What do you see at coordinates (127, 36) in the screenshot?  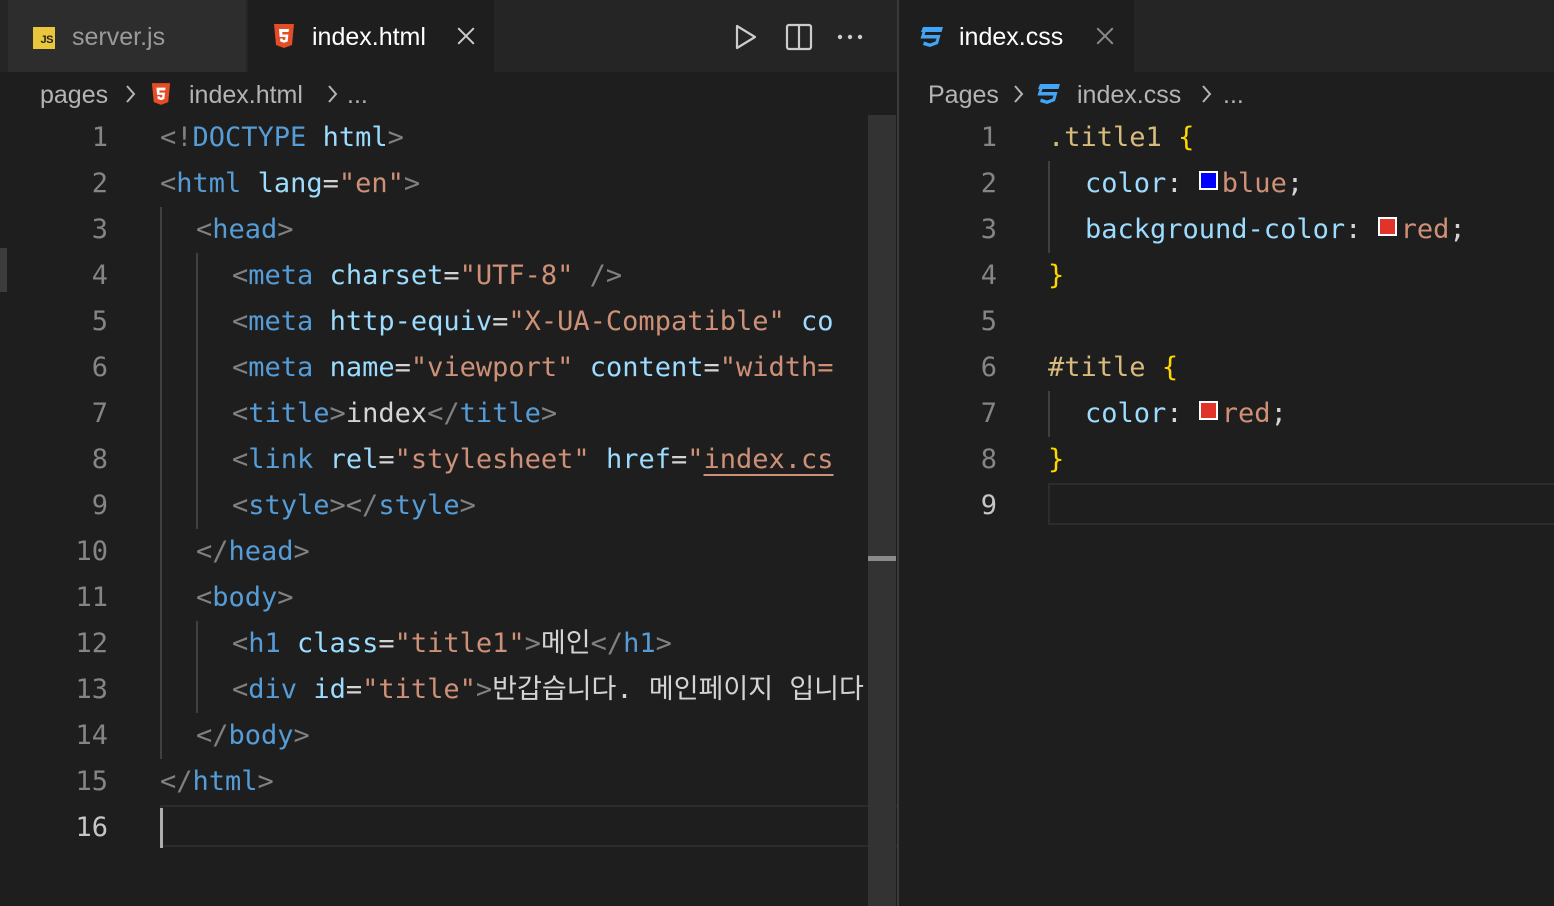 I see `tab-server-js: JS server.js` at bounding box center [127, 36].